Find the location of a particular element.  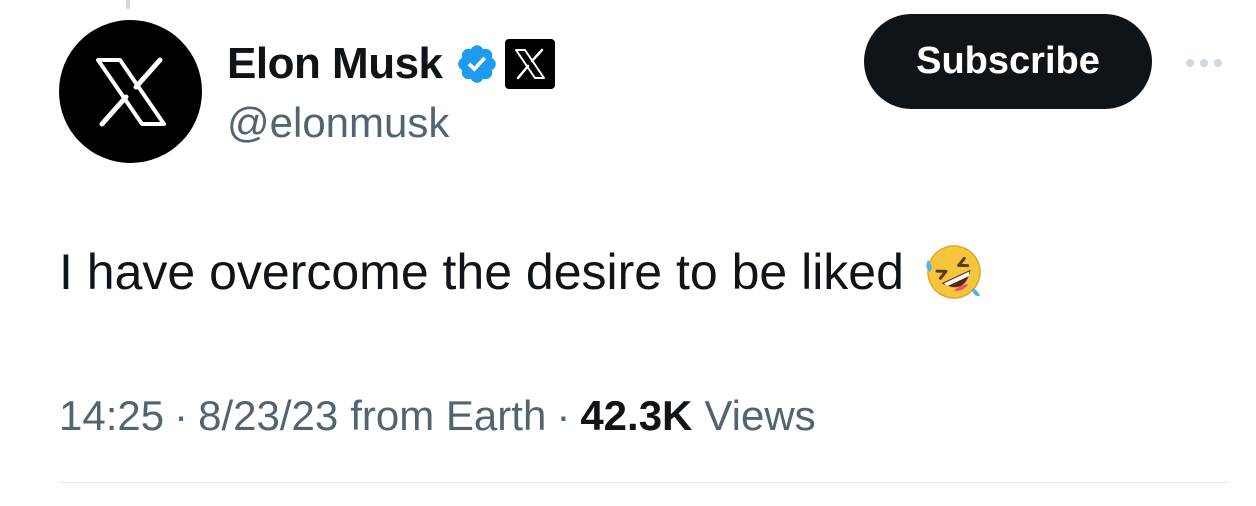

x-affiliate-badge-icon is located at coordinates (529, 64).